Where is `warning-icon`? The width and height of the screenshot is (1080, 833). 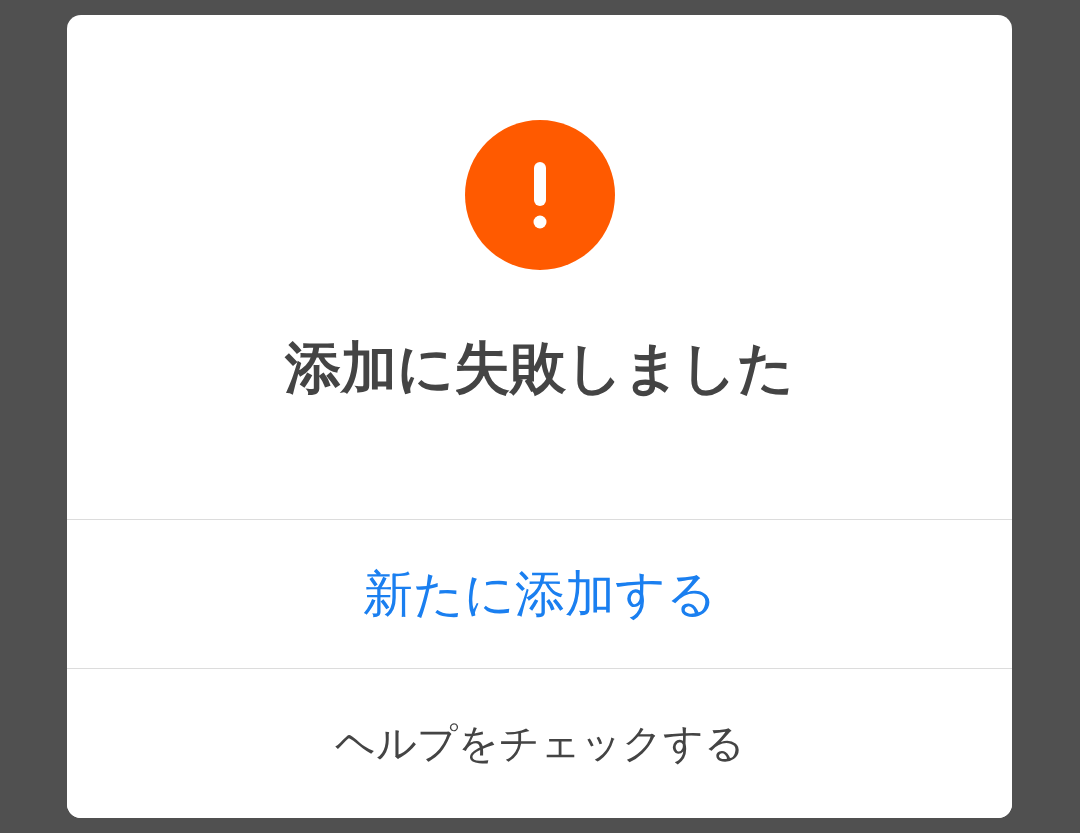
warning-icon is located at coordinates (539, 195).